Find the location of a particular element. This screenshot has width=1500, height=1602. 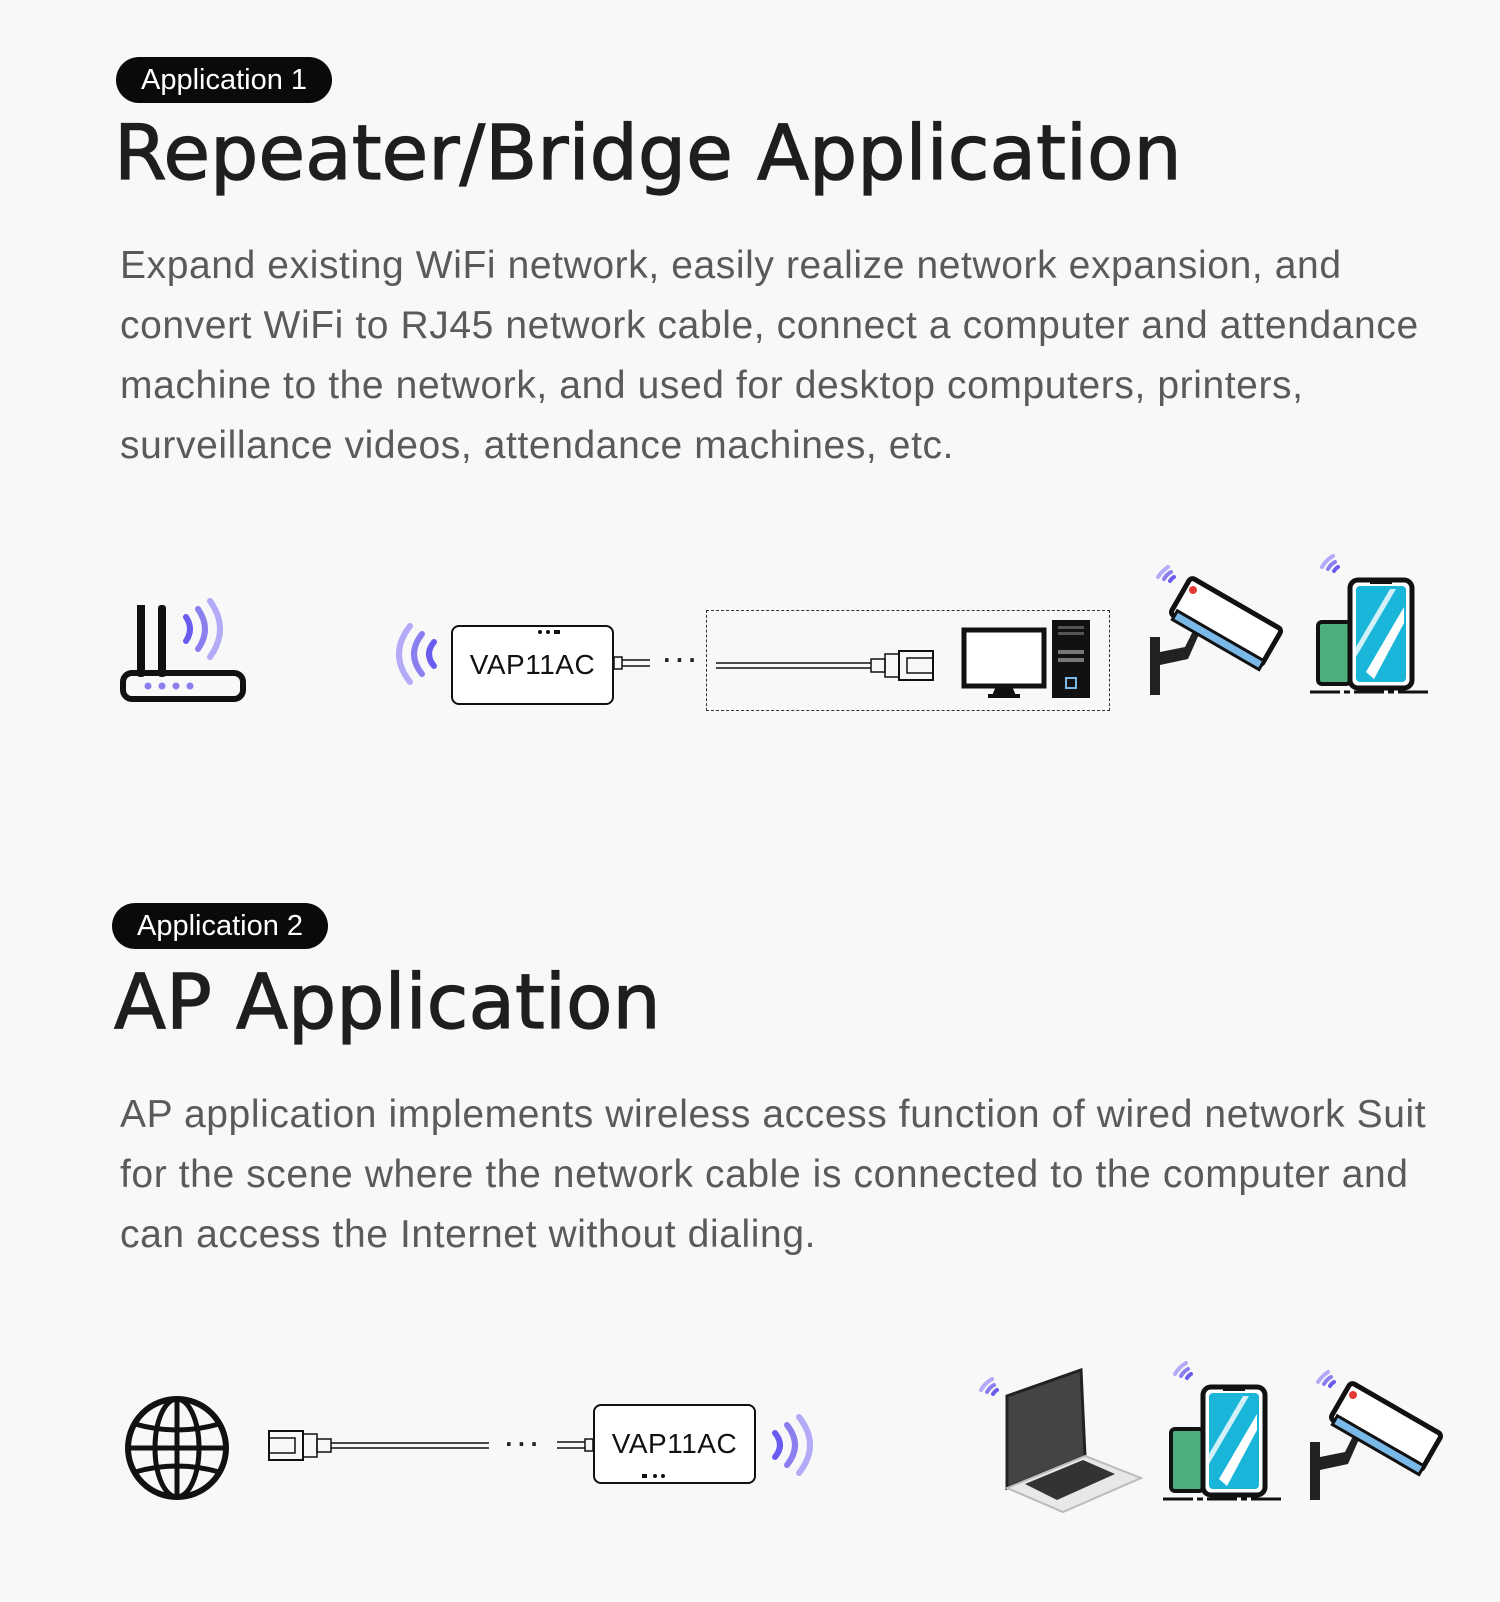

router-icon is located at coordinates (183, 650).